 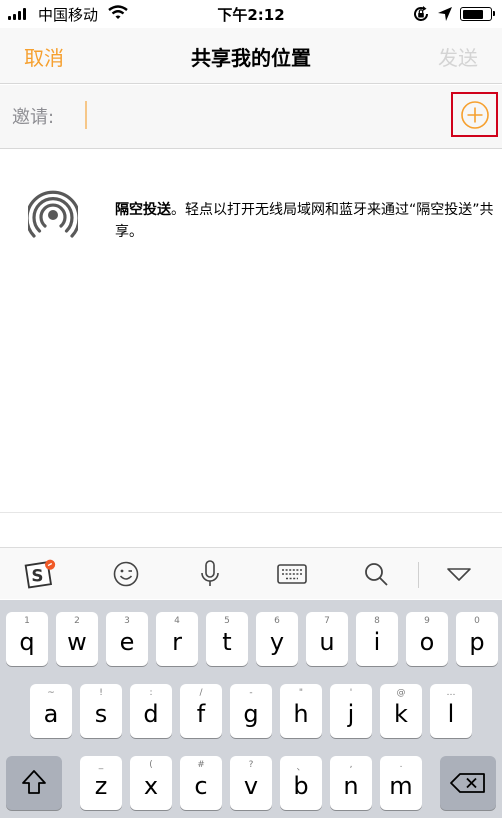 What do you see at coordinates (301, 786) in the screenshot?
I see `key-label: b` at bounding box center [301, 786].